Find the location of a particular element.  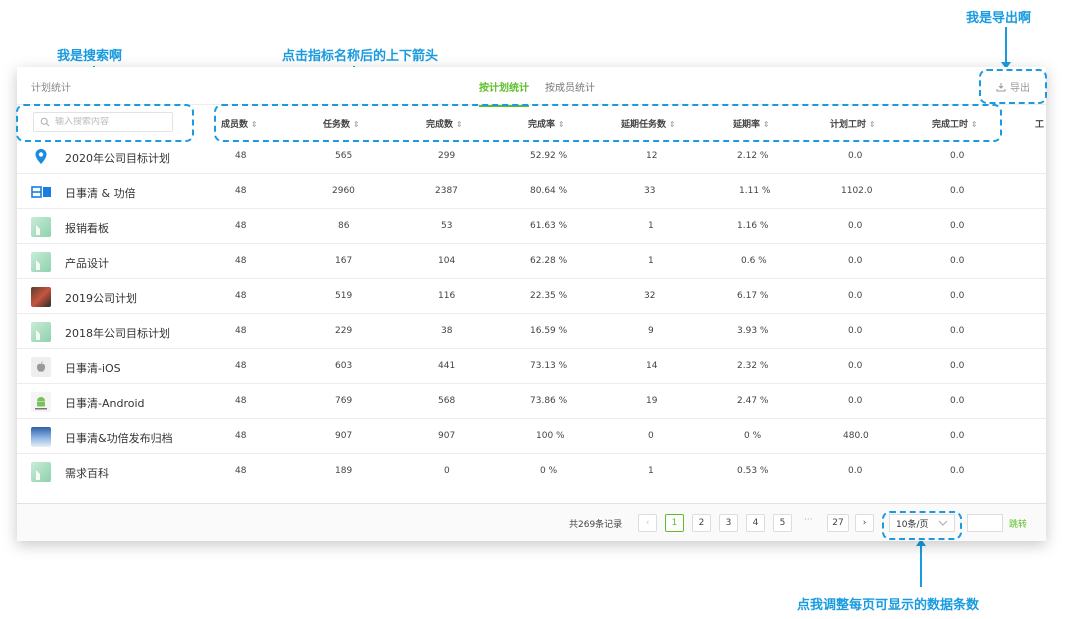

cell-delayed-tasks: 0 is located at coordinates (651, 436).